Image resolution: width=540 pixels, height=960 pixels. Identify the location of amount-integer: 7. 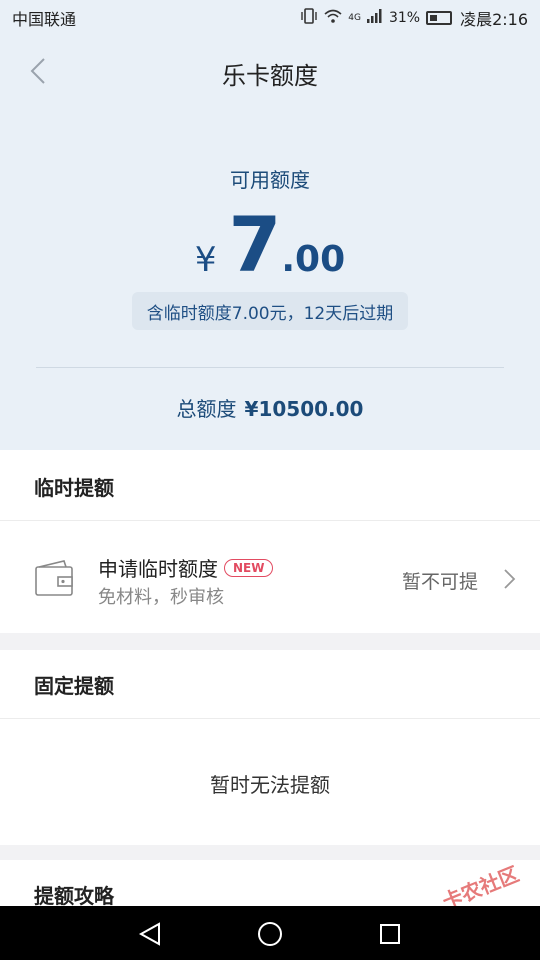
(255, 244).